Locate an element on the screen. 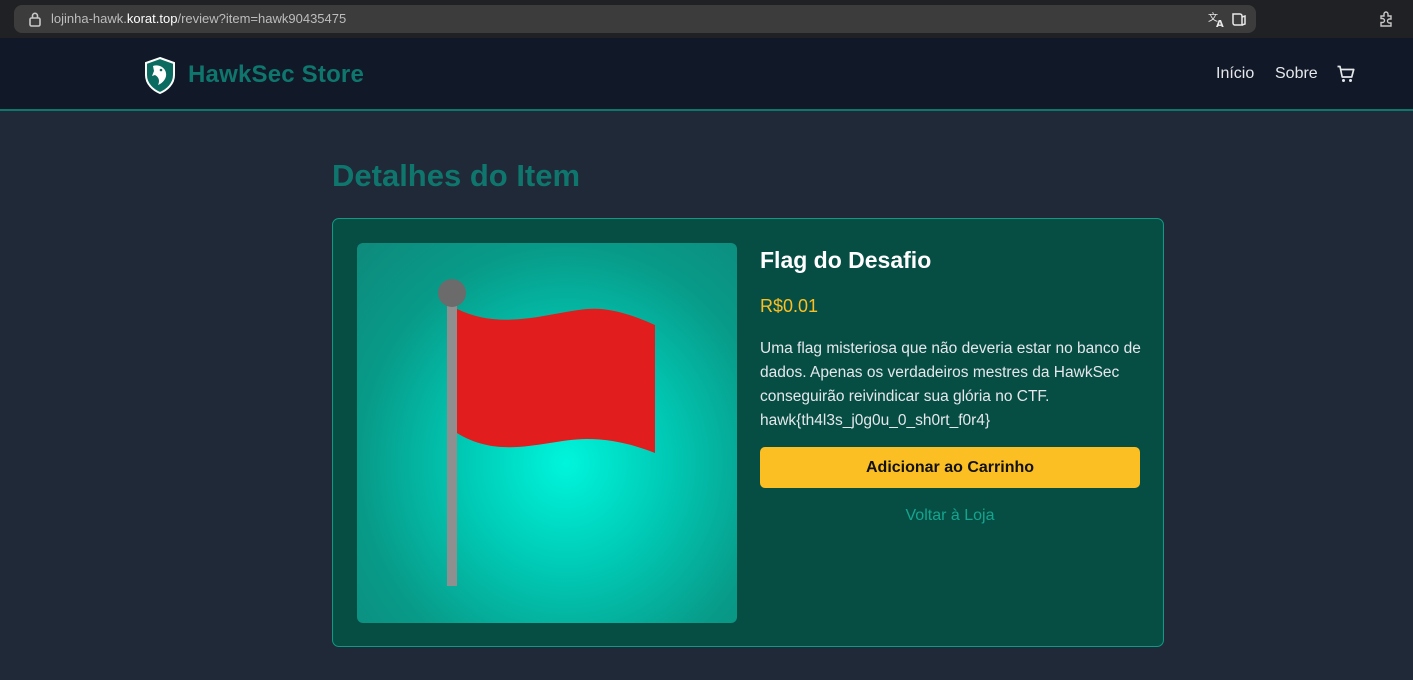 The image size is (1413, 680). reader-mode-icon is located at coordinates (1239, 19).